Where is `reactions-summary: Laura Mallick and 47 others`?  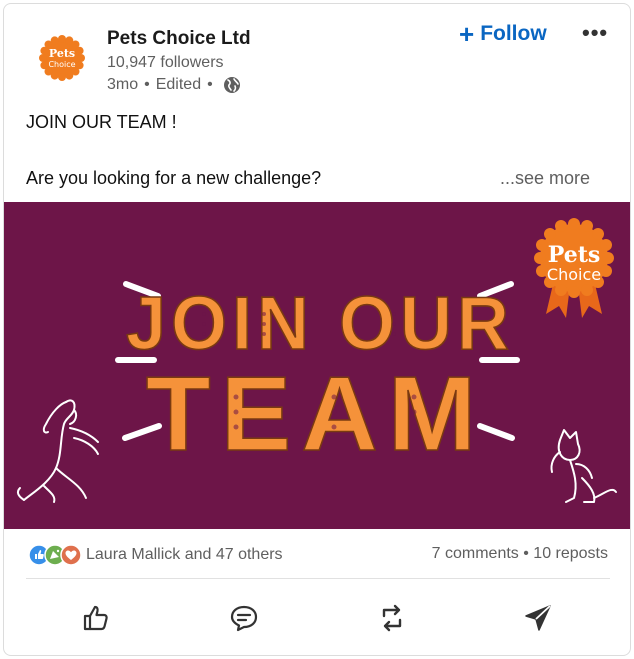 reactions-summary: Laura Mallick and 47 others is located at coordinates (155, 555).